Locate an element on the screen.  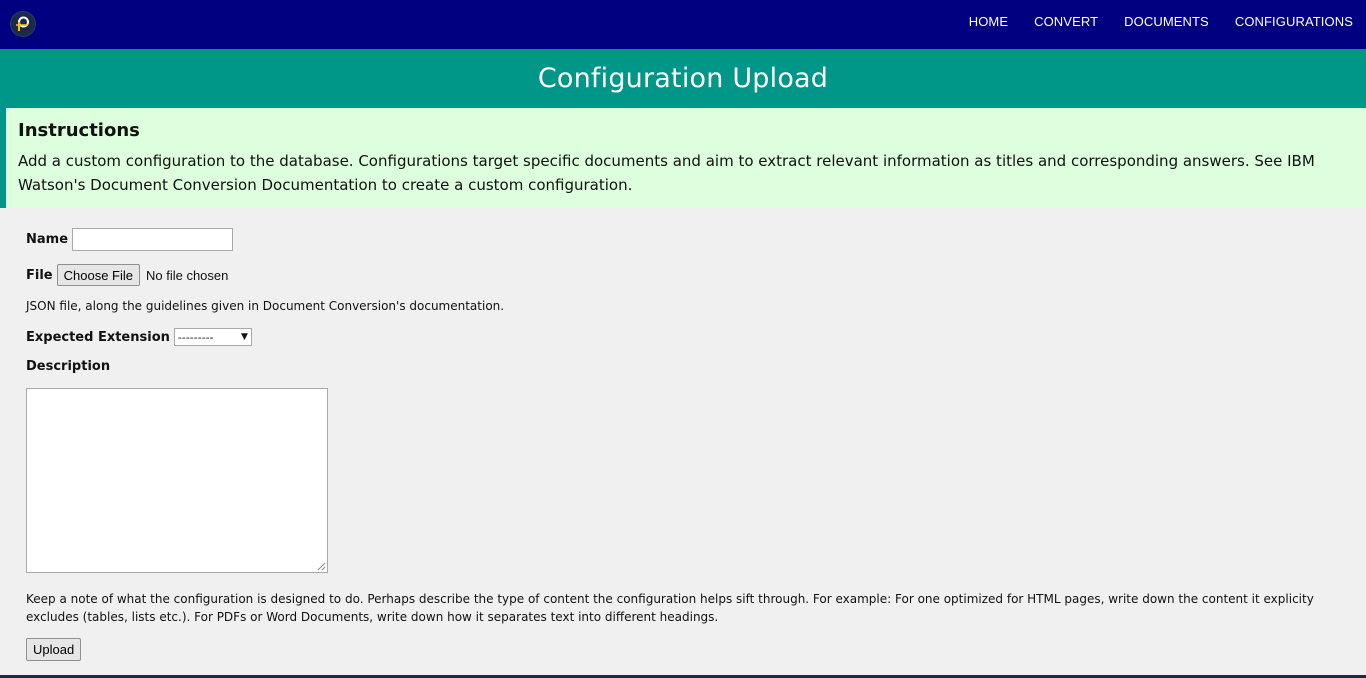
description-label-row: Description is located at coordinates (70, 366).